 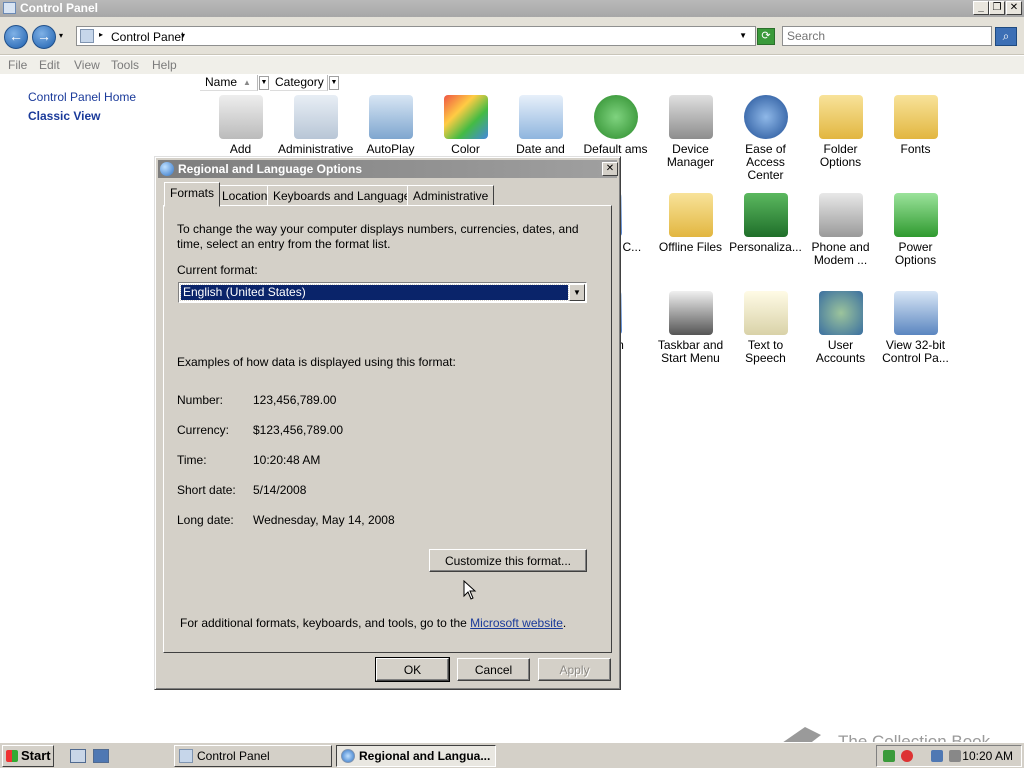 I want to click on control-panel-home-link: Control Panel Home, so click(x=82, y=97).